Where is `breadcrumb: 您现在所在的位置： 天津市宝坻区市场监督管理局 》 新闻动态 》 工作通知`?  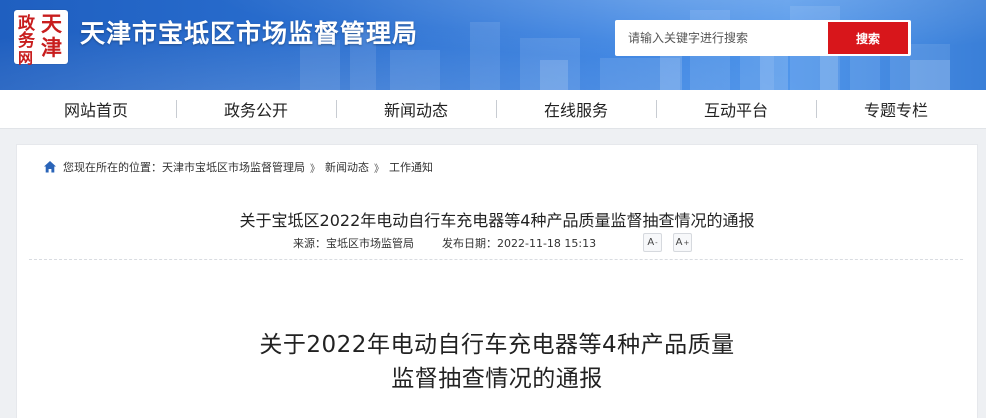
breadcrumb: 您现在所在的位置： 天津市宝坻区市场监督管理局 》 新闻动态 》 工作通知 is located at coordinates (238, 167).